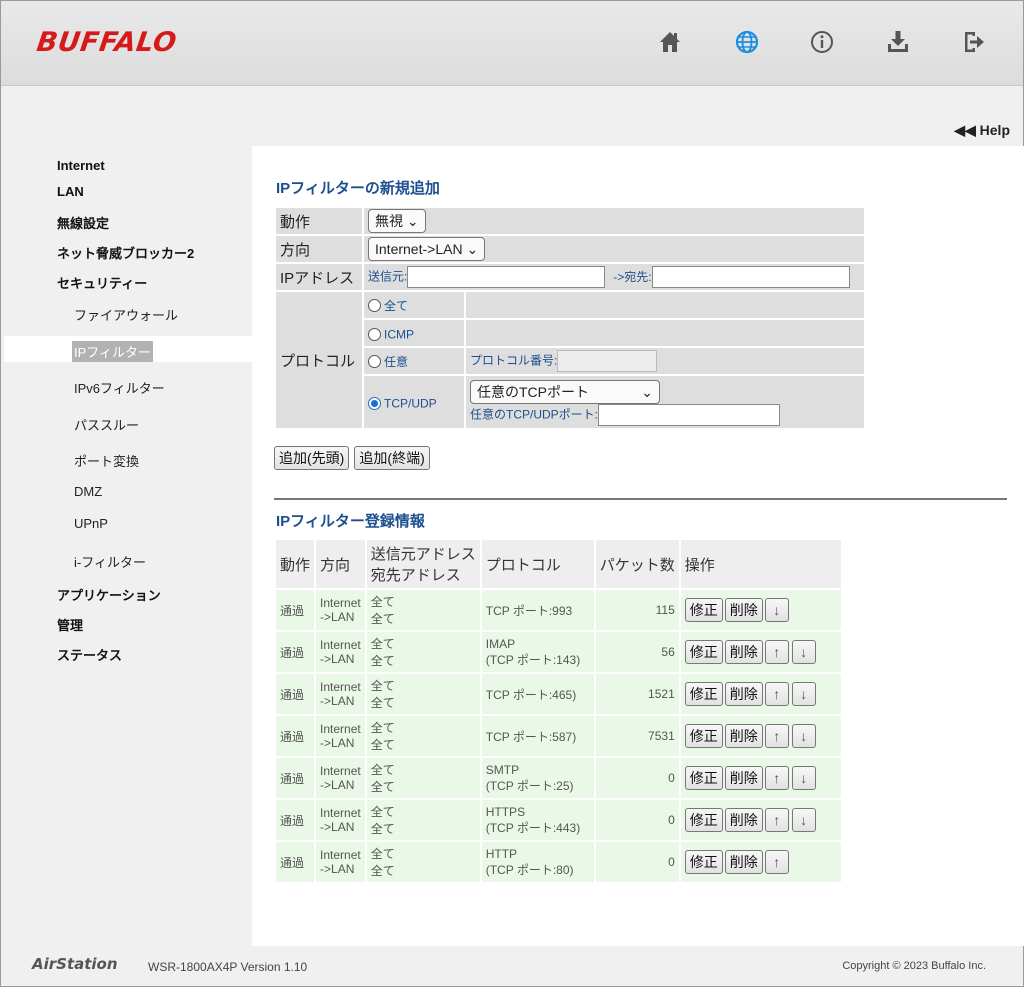  What do you see at coordinates (340, 564) in the screenshot?
I see `col-direction: 方向` at bounding box center [340, 564].